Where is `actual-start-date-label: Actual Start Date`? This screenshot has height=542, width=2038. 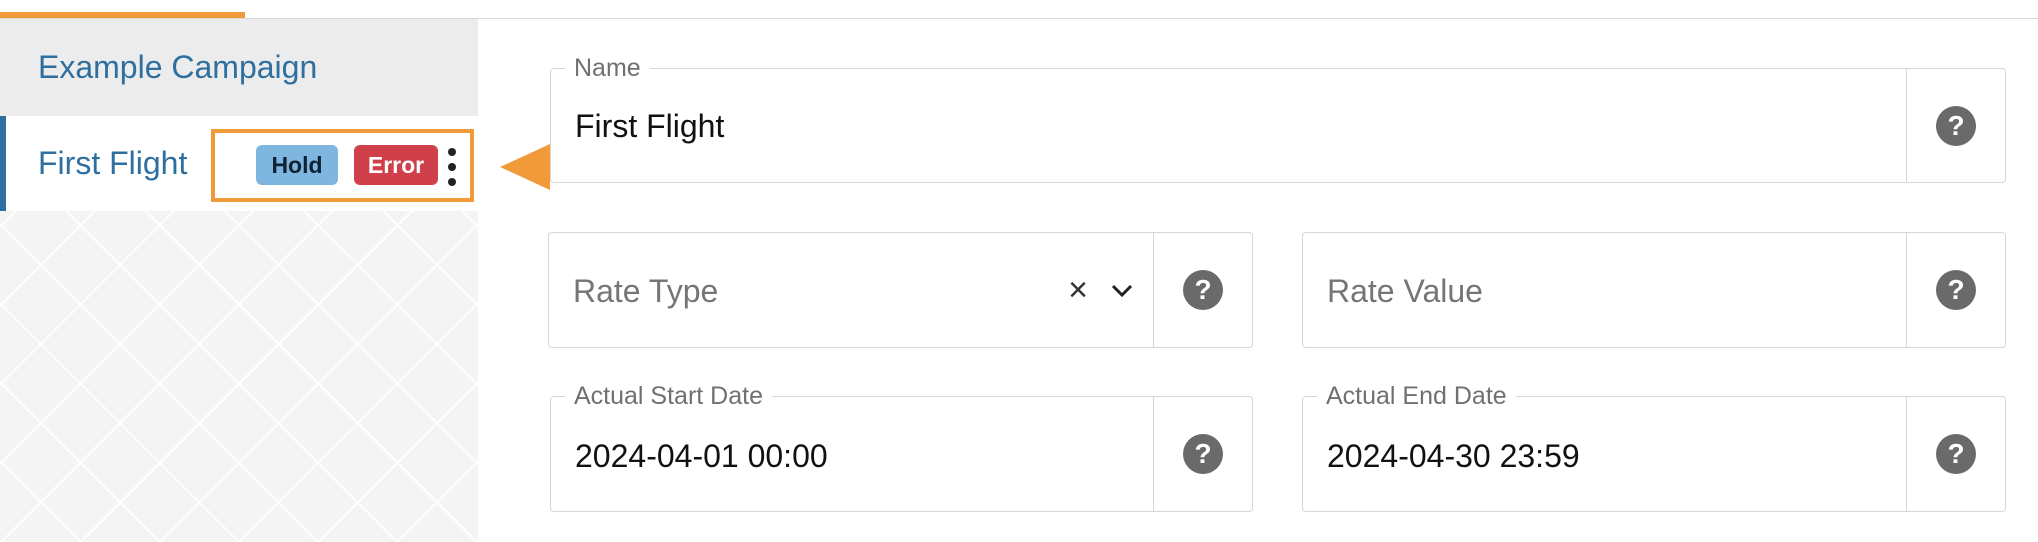 actual-start-date-label: Actual Start Date is located at coordinates (668, 396).